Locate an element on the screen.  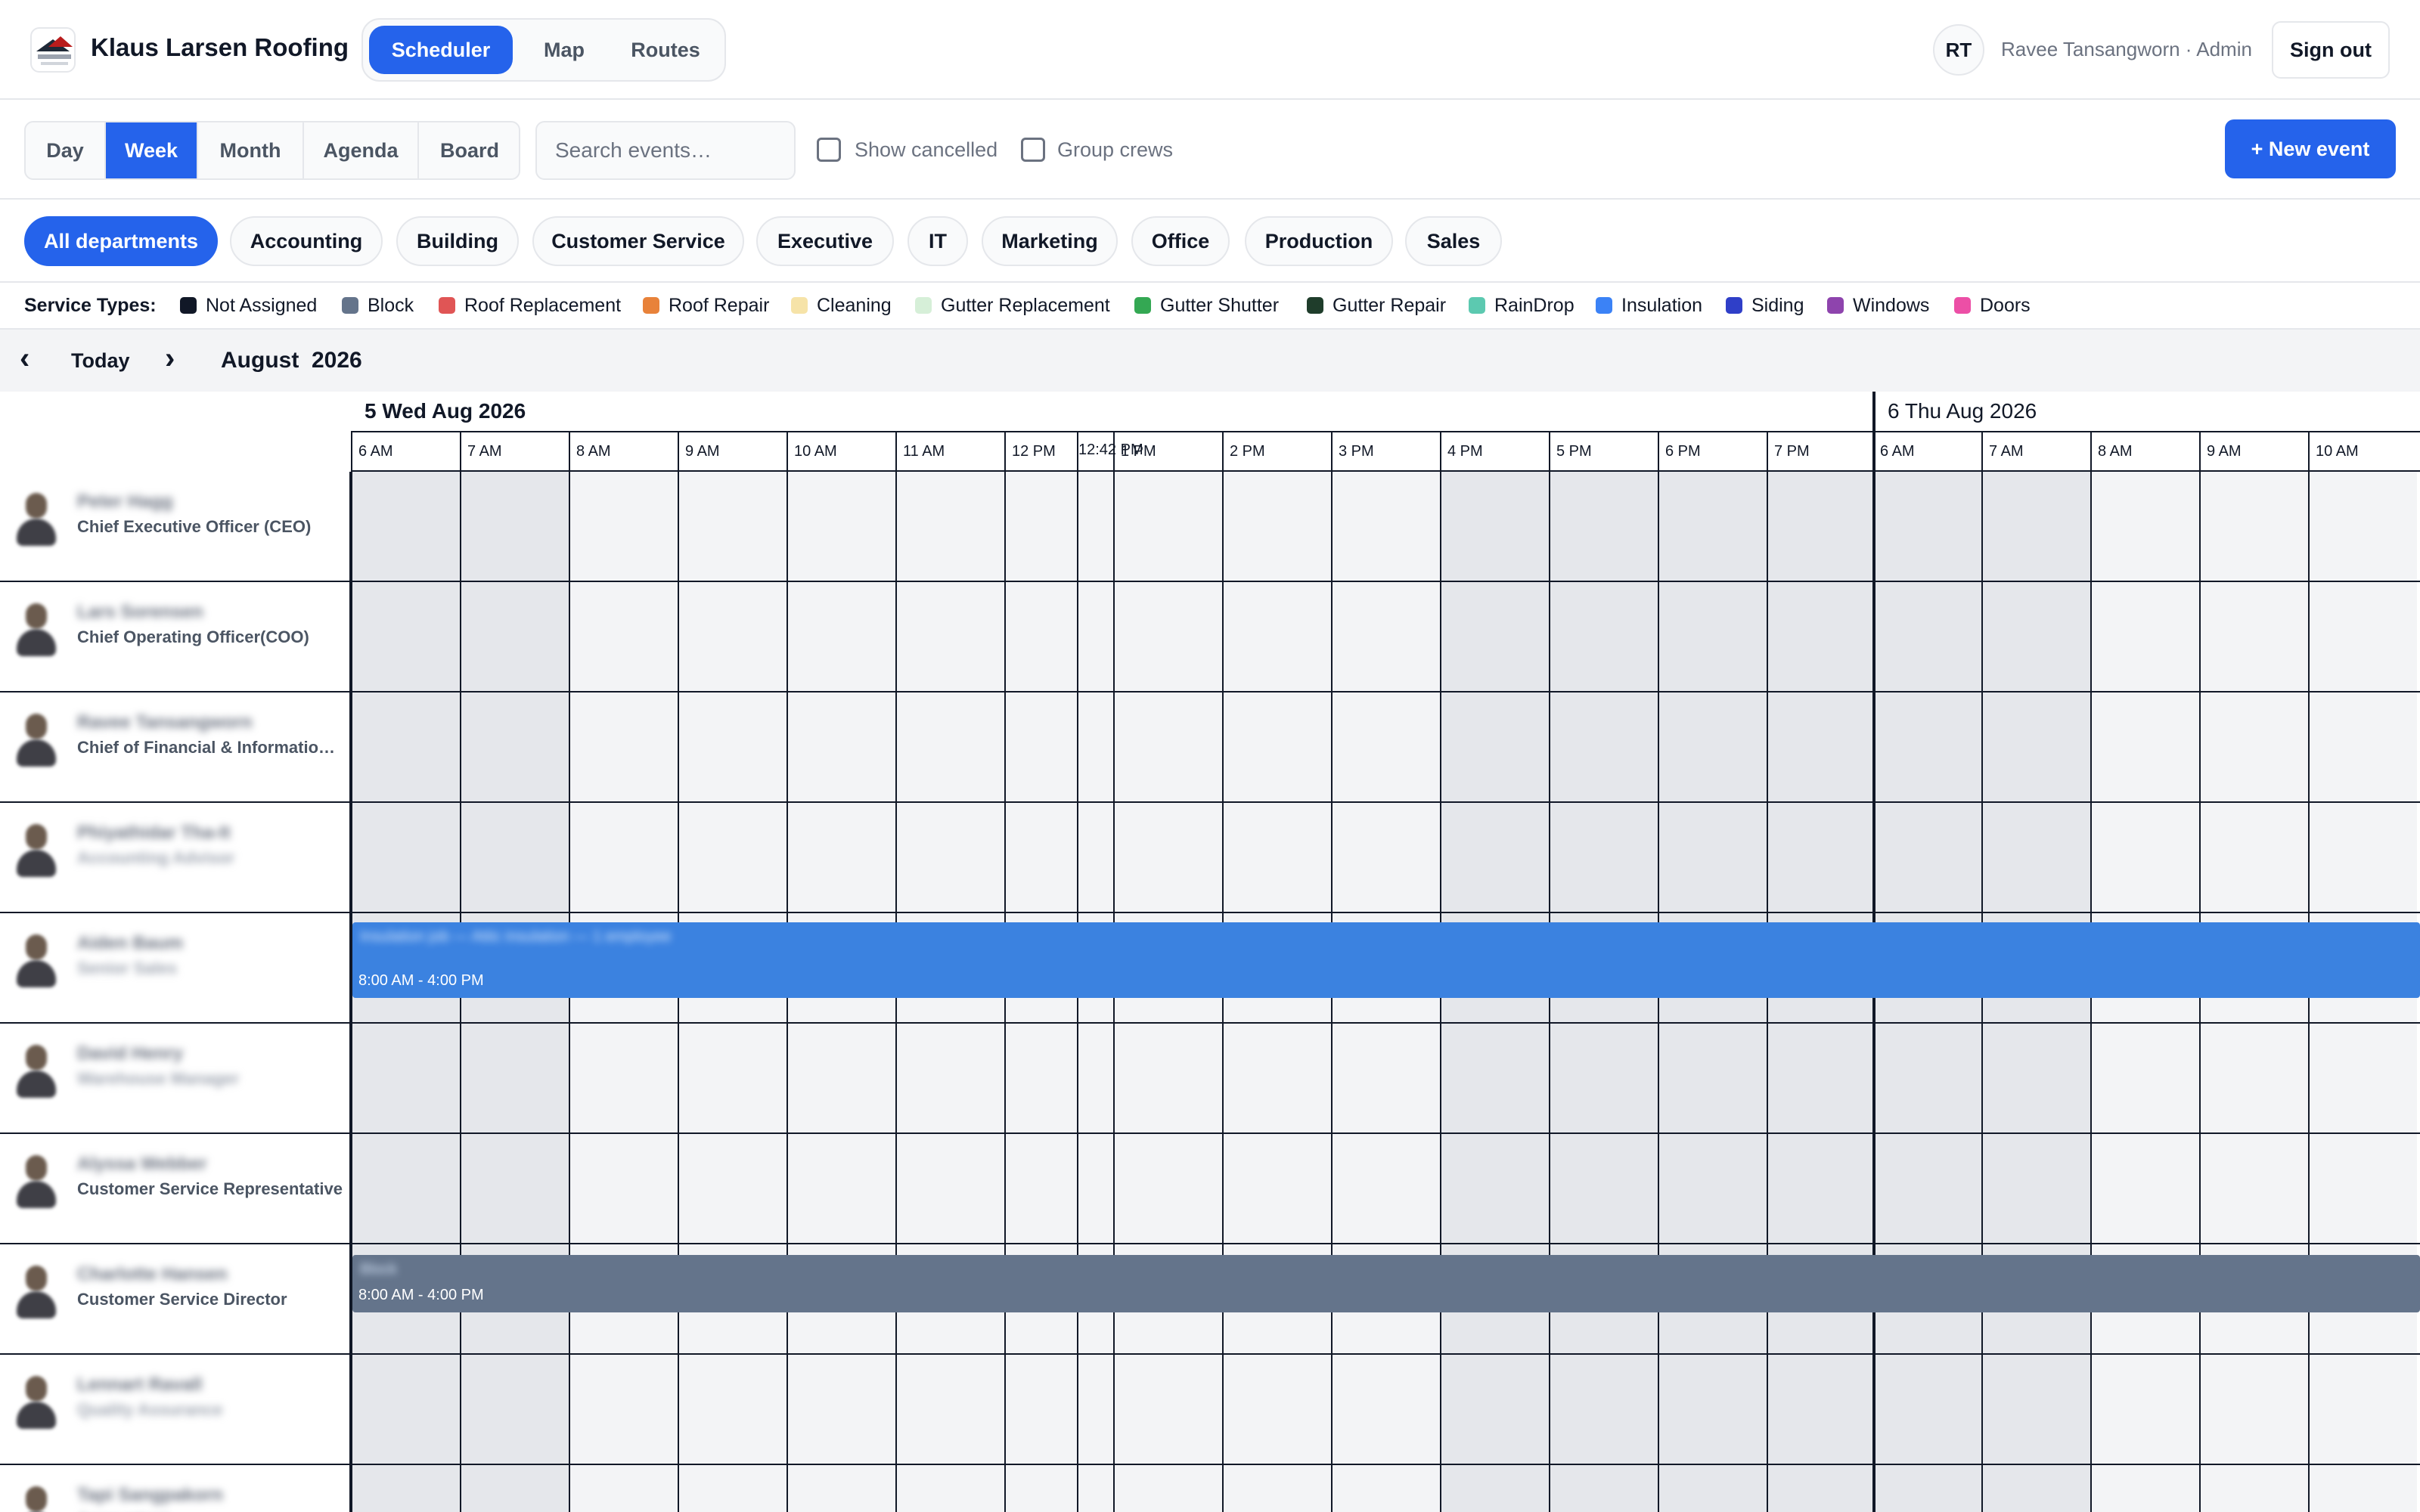
resource-label: David Henry Warehouse Manager is located at coordinates (175, 1079).